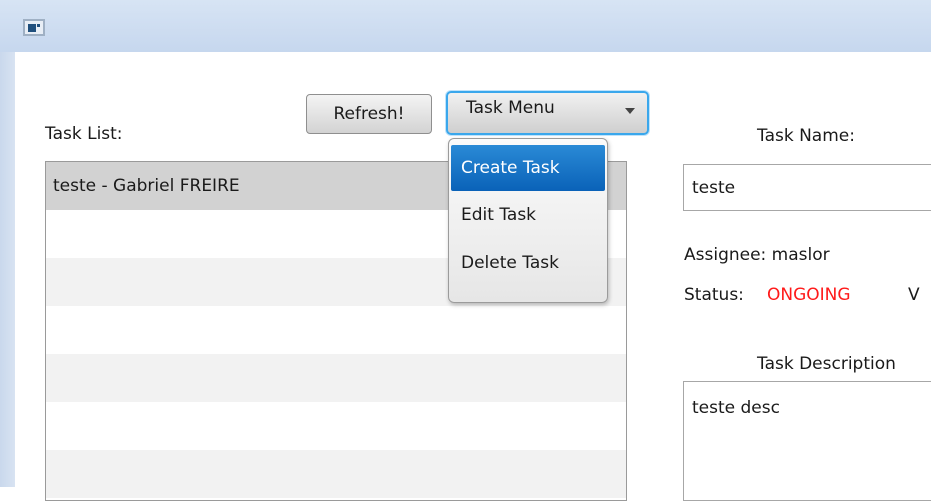  I want to click on task-description-field: teste desc, so click(807, 441).